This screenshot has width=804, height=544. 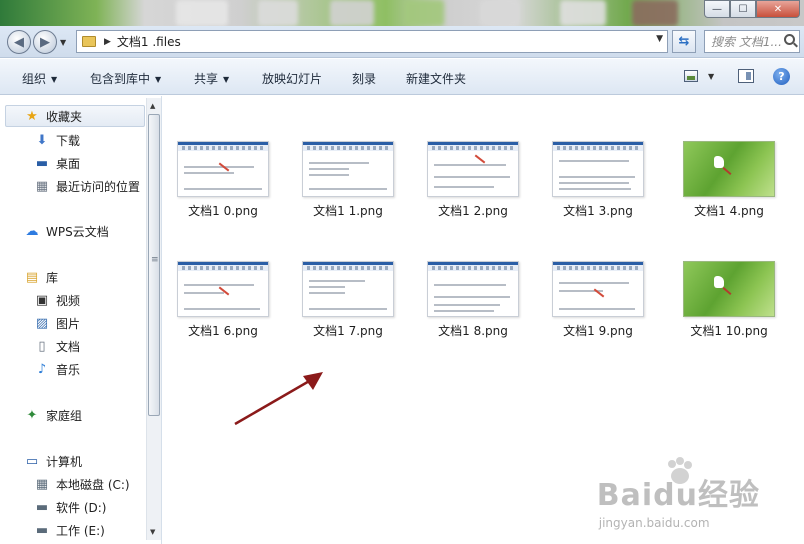 I want to click on nav-item-wps-cloud: ☁ WPS云文档, so click(x=66, y=231).